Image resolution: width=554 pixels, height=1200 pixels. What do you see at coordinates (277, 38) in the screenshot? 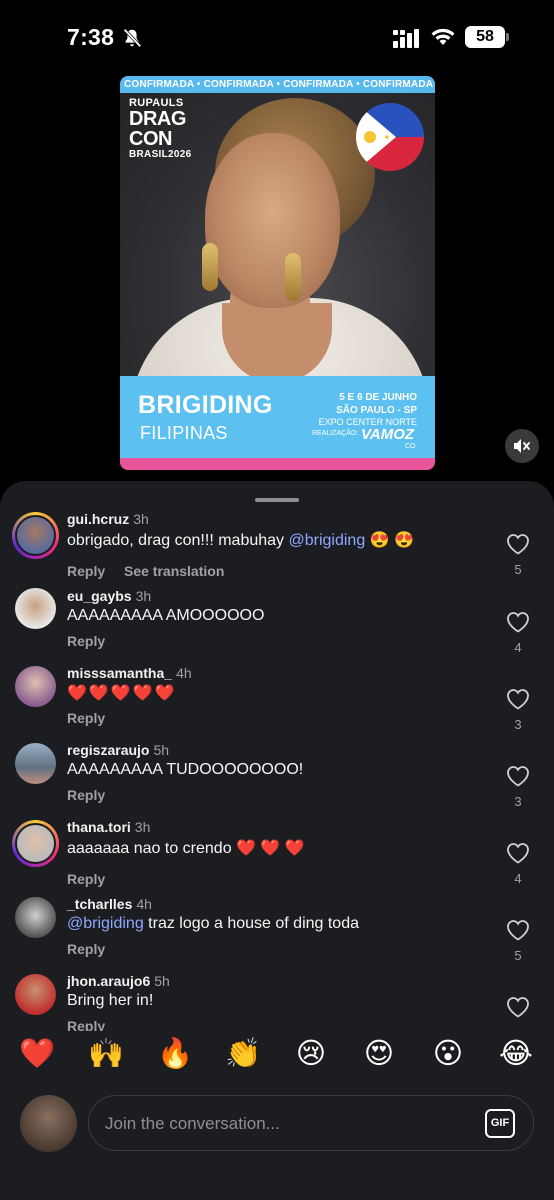
I see `status-bar: 7:38 58` at bounding box center [277, 38].